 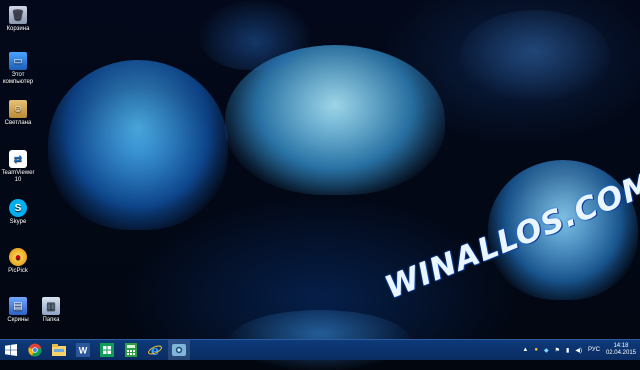 I want to click on tray-app-icon: ●, so click(x=536, y=350).